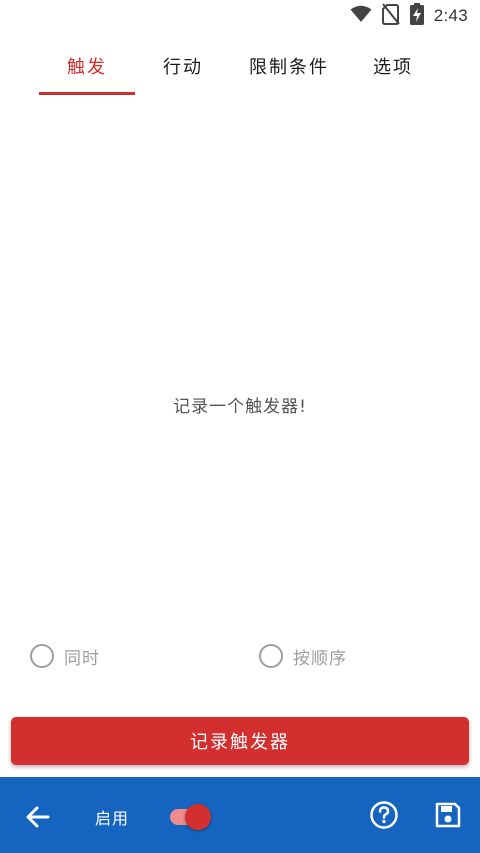 The image size is (480, 853). Describe the element at coordinates (87, 66) in the screenshot. I see `tab-triggers: 触发` at that location.